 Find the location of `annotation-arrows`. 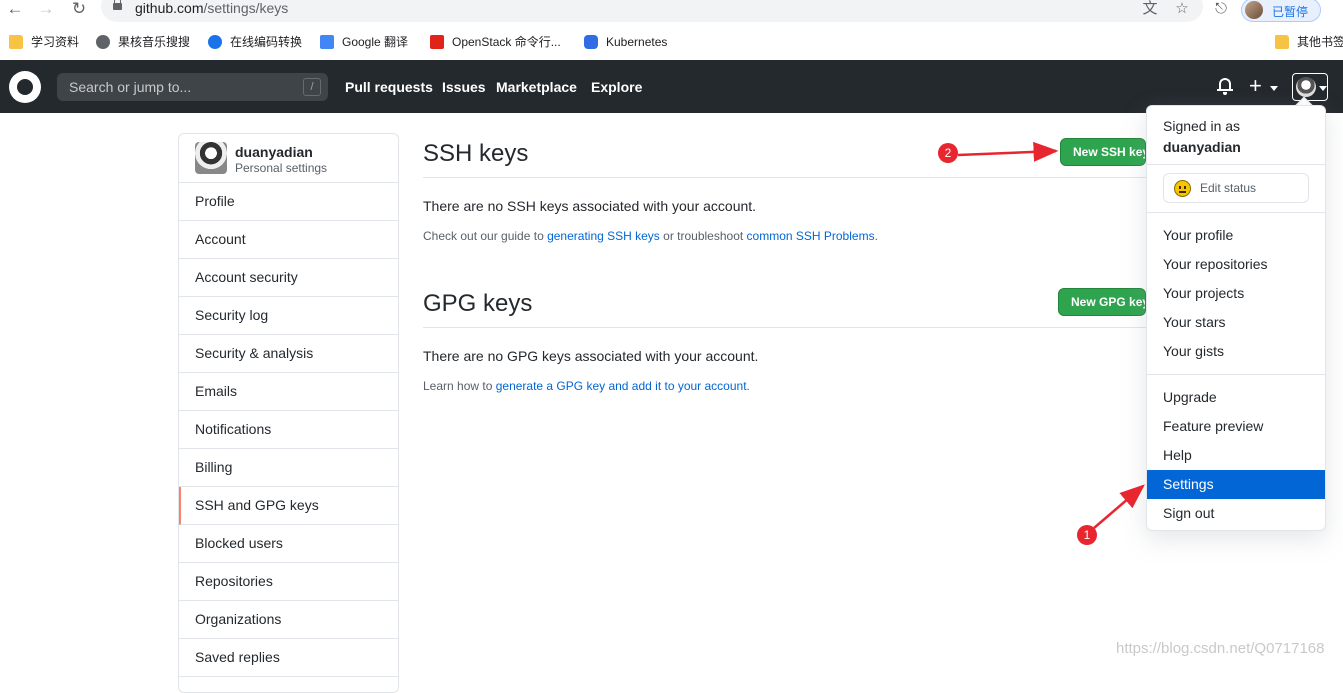

annotation-arrows is located at coordinates (1051, 335).